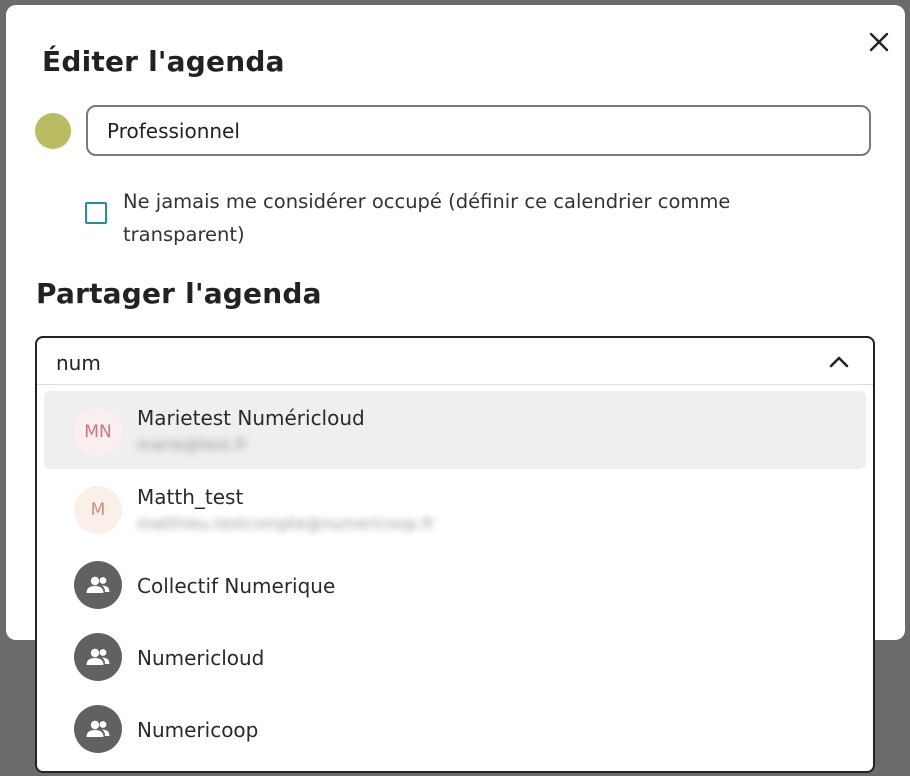  I want to click on avatar: MN, so click(98, 432).